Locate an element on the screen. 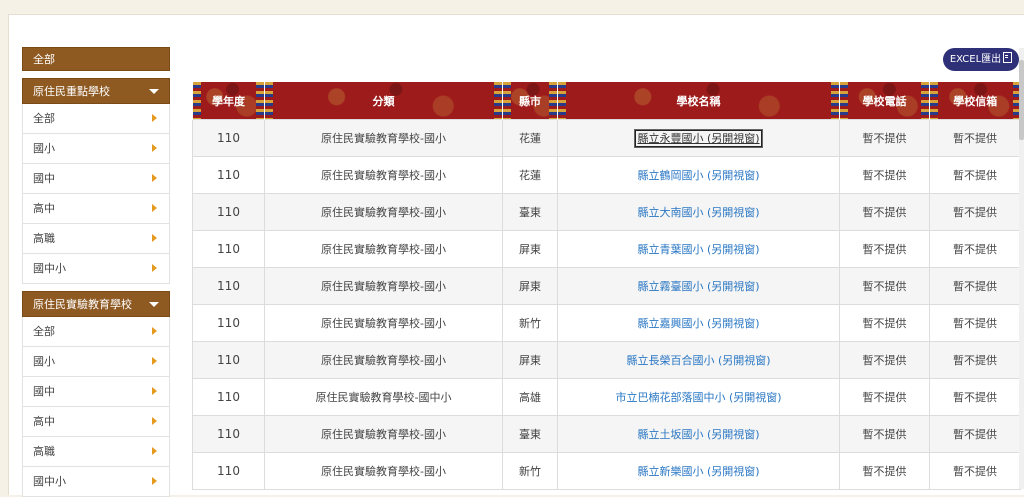  school-link: 縣立青葉國小 (另開視窗) is located at coordinates (698, 249).